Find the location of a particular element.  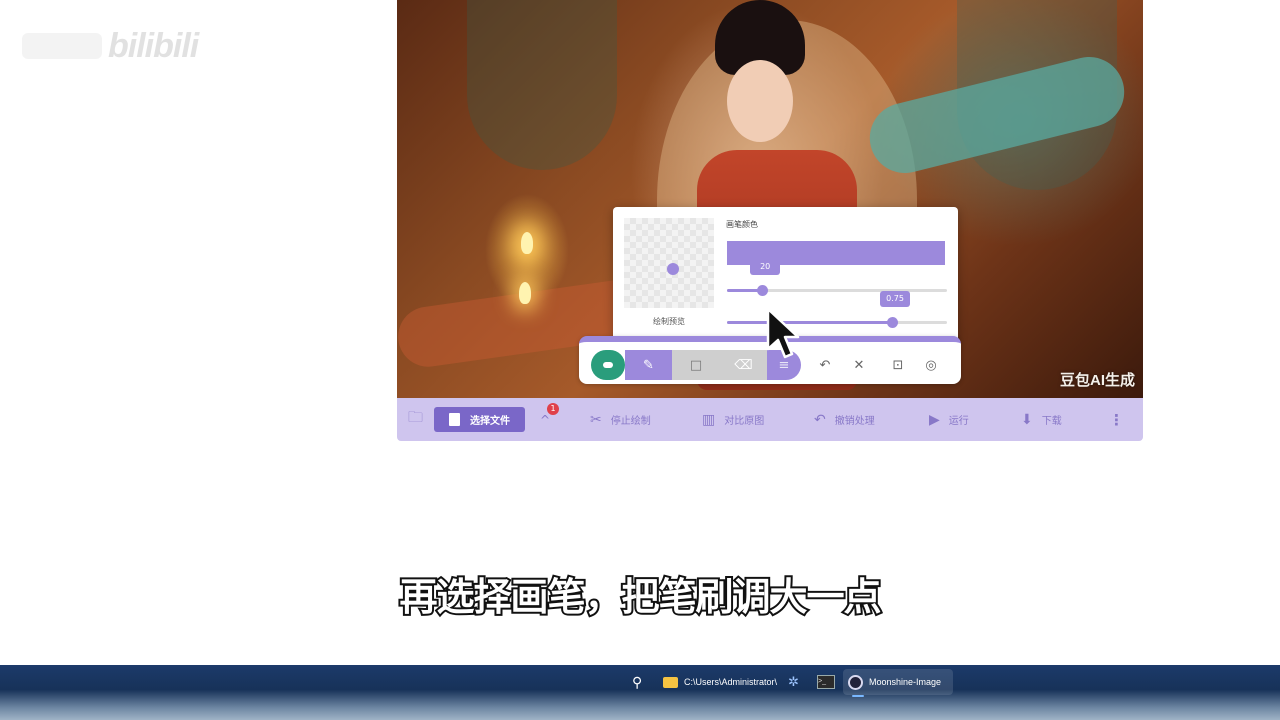

taskbar-terminal: >_ is located at coordinates (826, 682).